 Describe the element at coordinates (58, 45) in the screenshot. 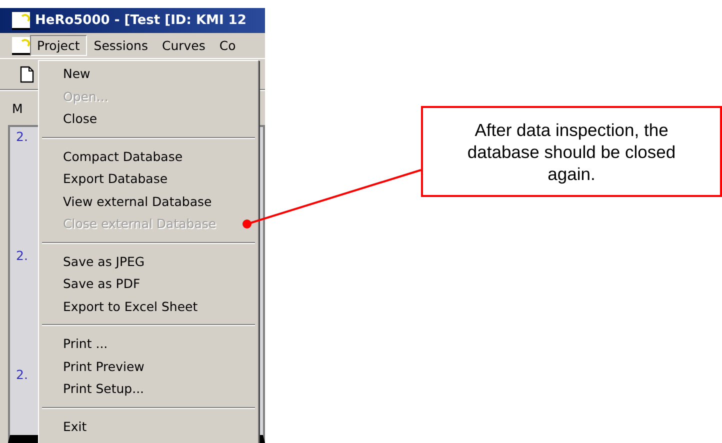

I see `menu-bar-item: Project` at that location.